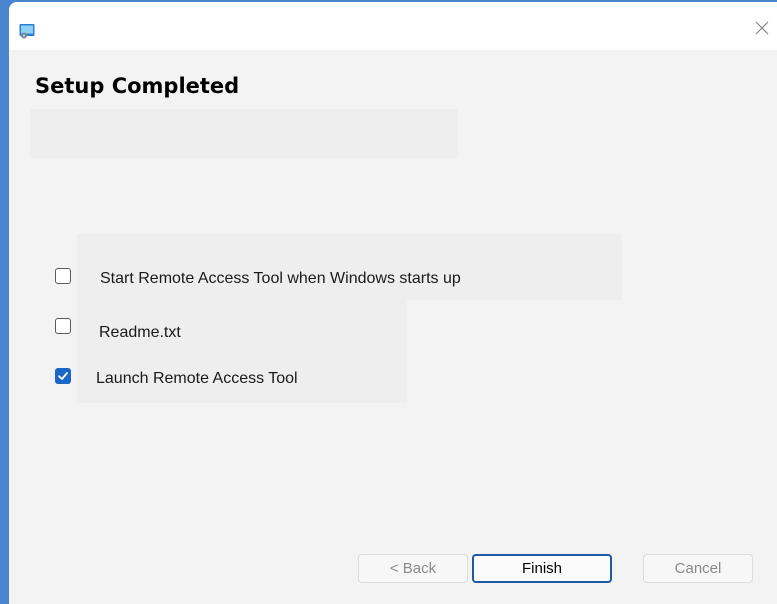 This screenshot has width=777, height=604. Describe the element at coordinates (244, 133) in the screenshot. I see `description-area` at that location.